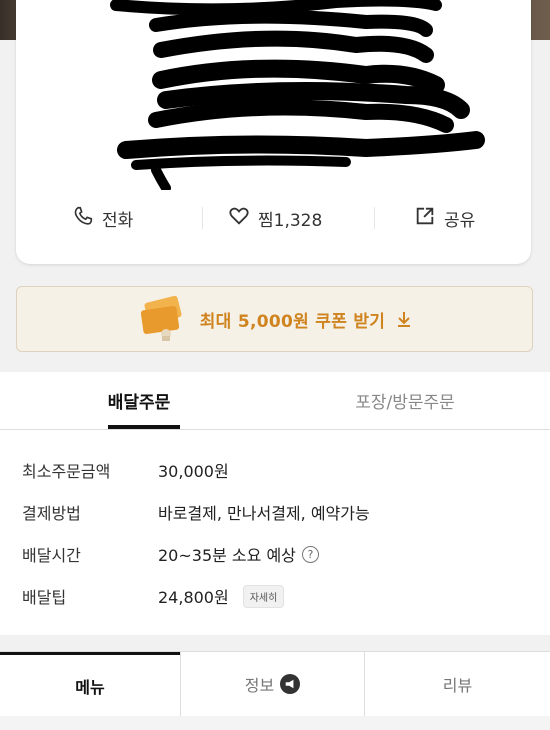 The height and width of the screenshot is (730, 550). Describe the element at coordinates (404, 319) in the screenshot. I see `download-icon` at that location.